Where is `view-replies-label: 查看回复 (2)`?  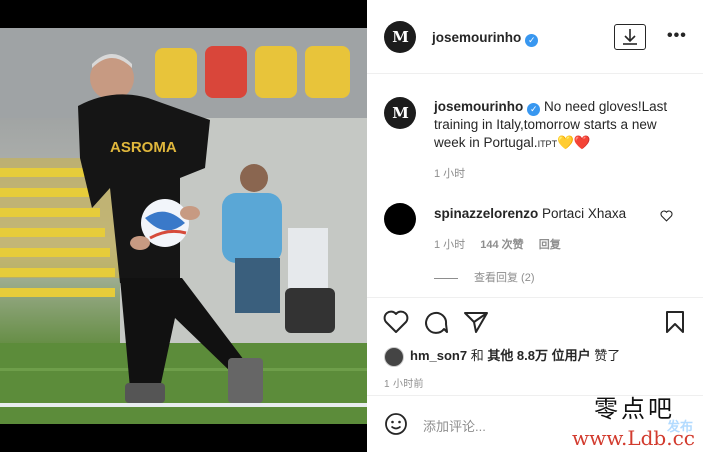 view-replies-label: 查看回复 (2) is located at coordinates (504, 278).